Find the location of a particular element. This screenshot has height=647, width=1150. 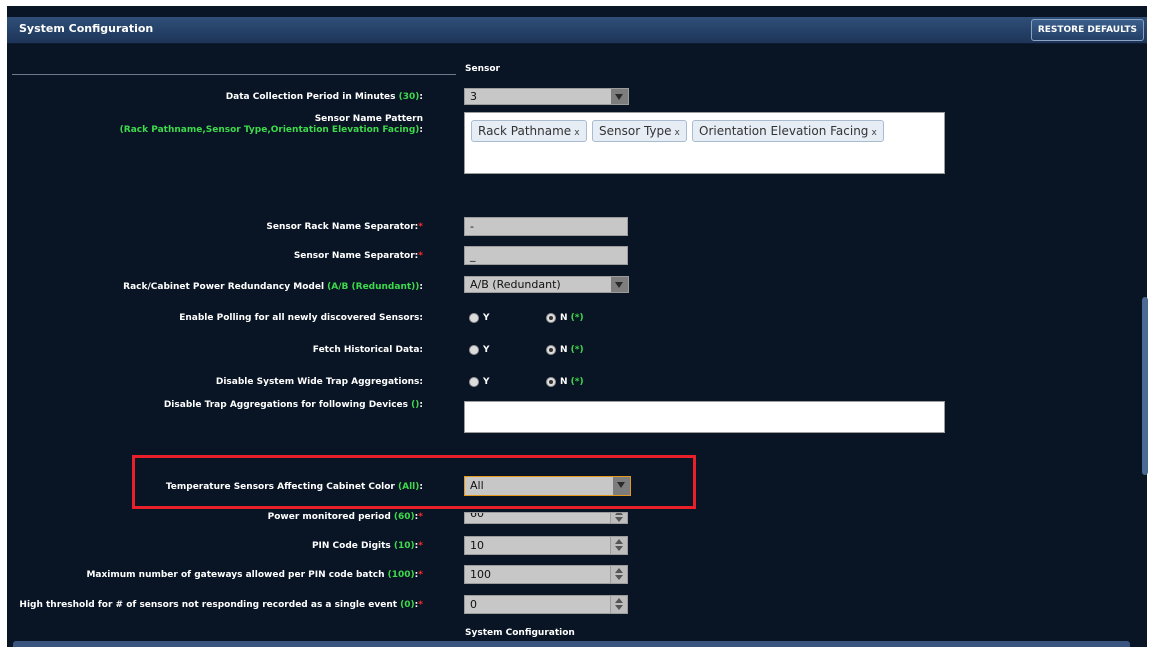

tag-rack-pathname: Rack Pathname x is located at coordinates (529, 131).